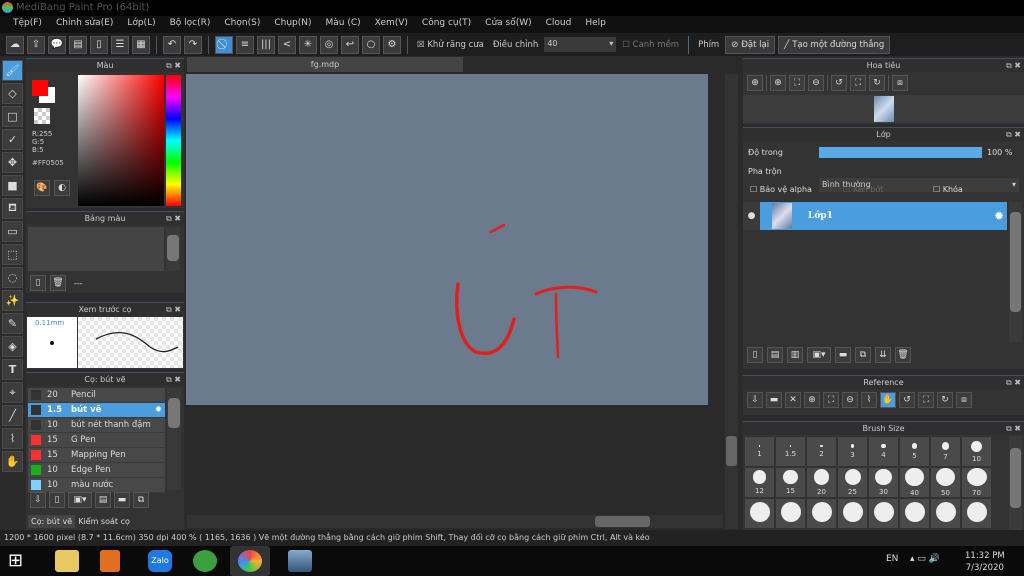 The width and height of the screenshot is (1024, 576). I want to click on menu-cloud: Cloud, so click(559, 24).